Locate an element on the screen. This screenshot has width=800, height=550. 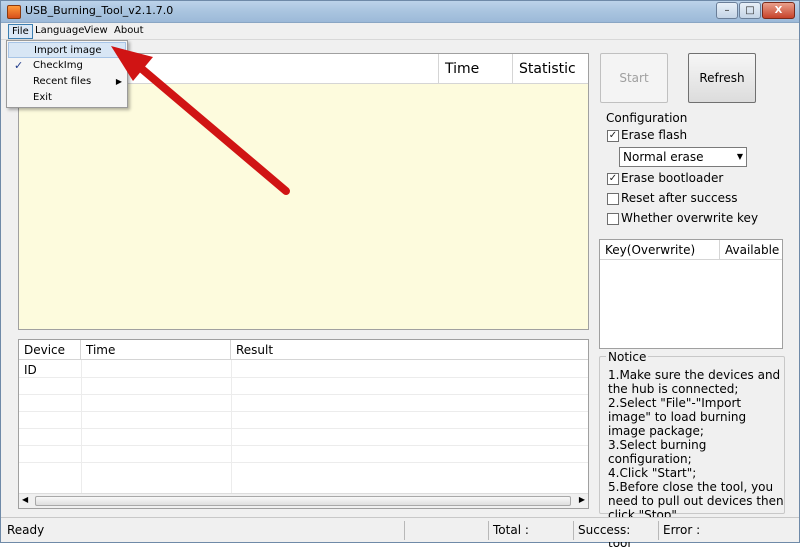
total-label: Total : is located at coordinates (511, 530).